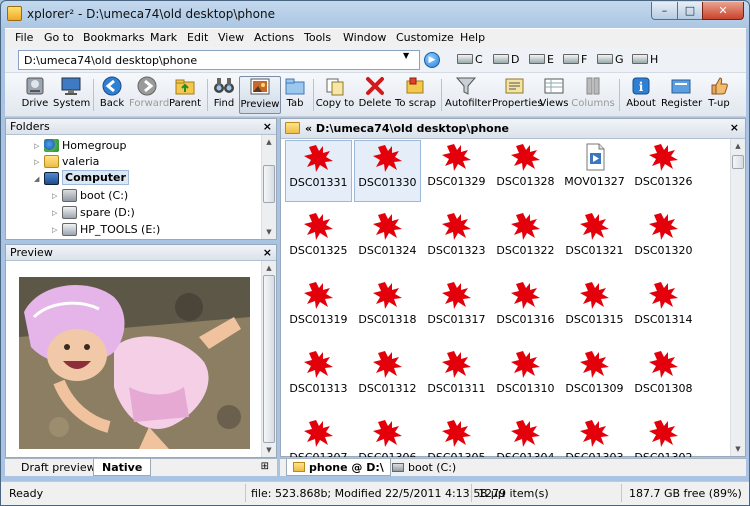 This screenshot has height=506, width=750. I want to click on delete-button: Delete, so click(375, 95).